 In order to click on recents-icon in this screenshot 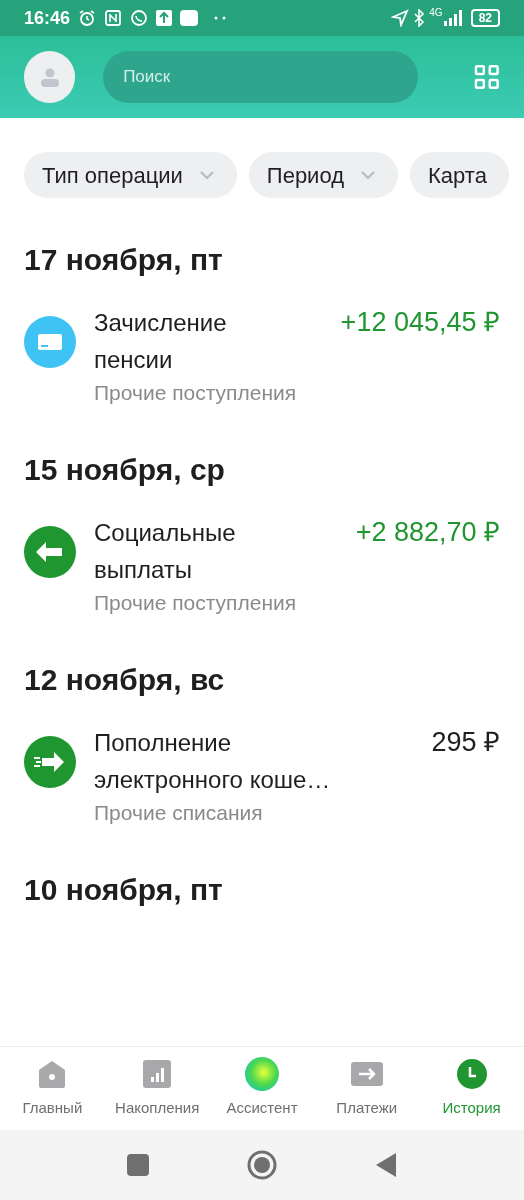, I will do `click(138, 1165)`.